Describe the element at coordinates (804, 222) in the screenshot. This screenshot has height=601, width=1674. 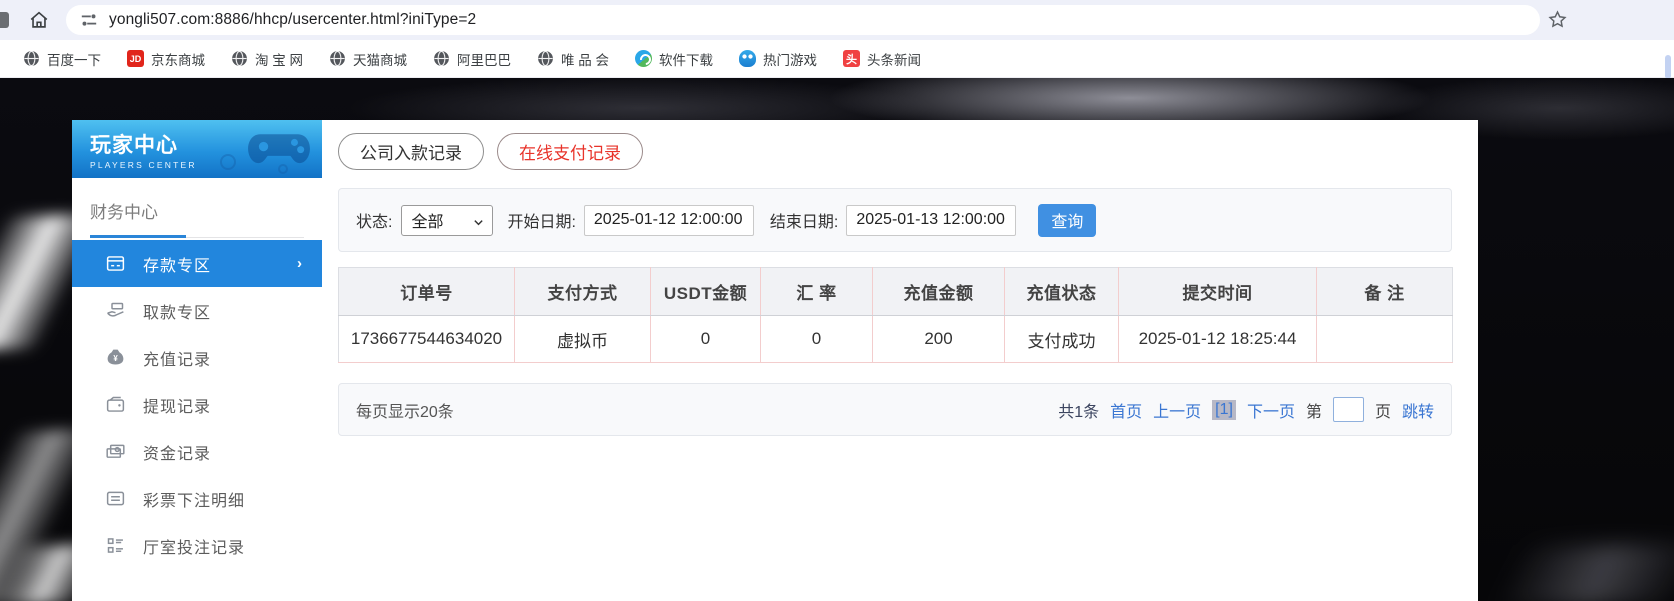
I see `end-date-label: 结束日期:` at that location.